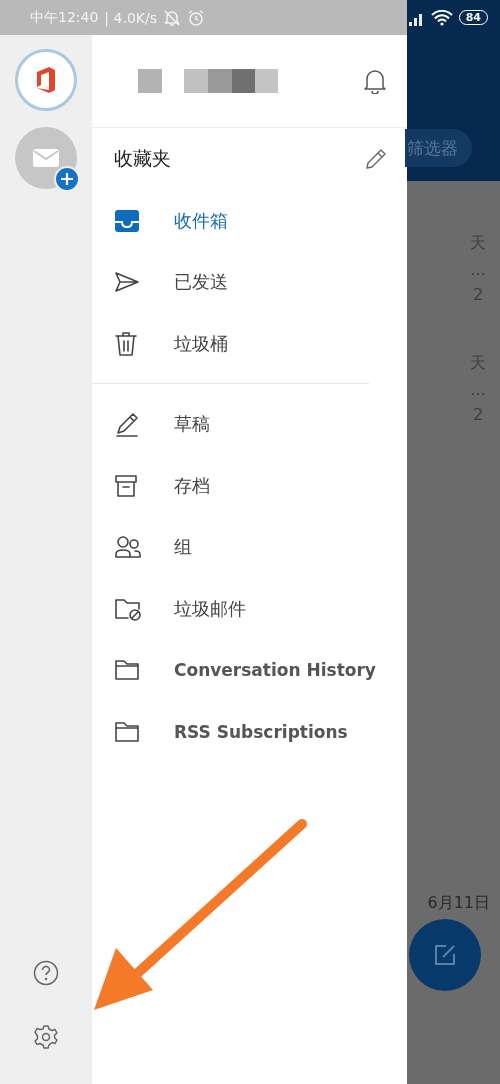  Describe the element at coordinates (46, 158) in the screenshot. I see `mail-icon` at that location.